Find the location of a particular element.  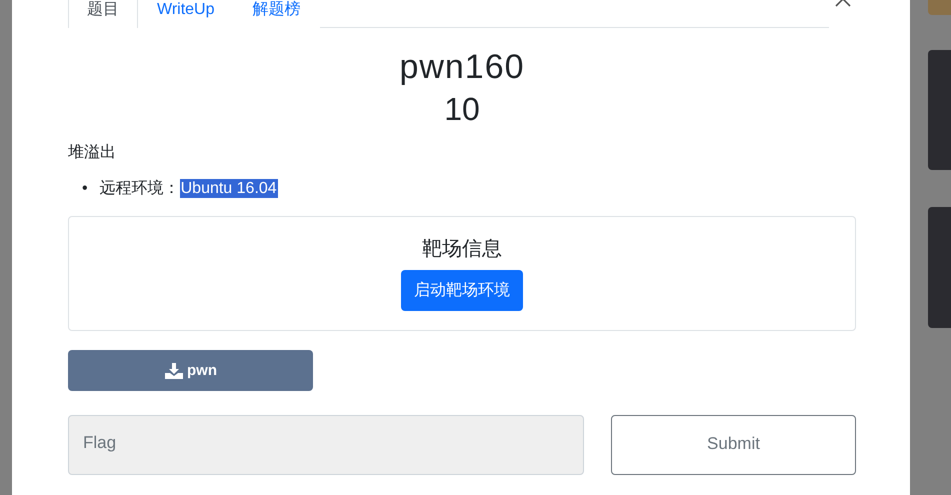

card-title: 靶场信息 is located at coordinates (462, 249).